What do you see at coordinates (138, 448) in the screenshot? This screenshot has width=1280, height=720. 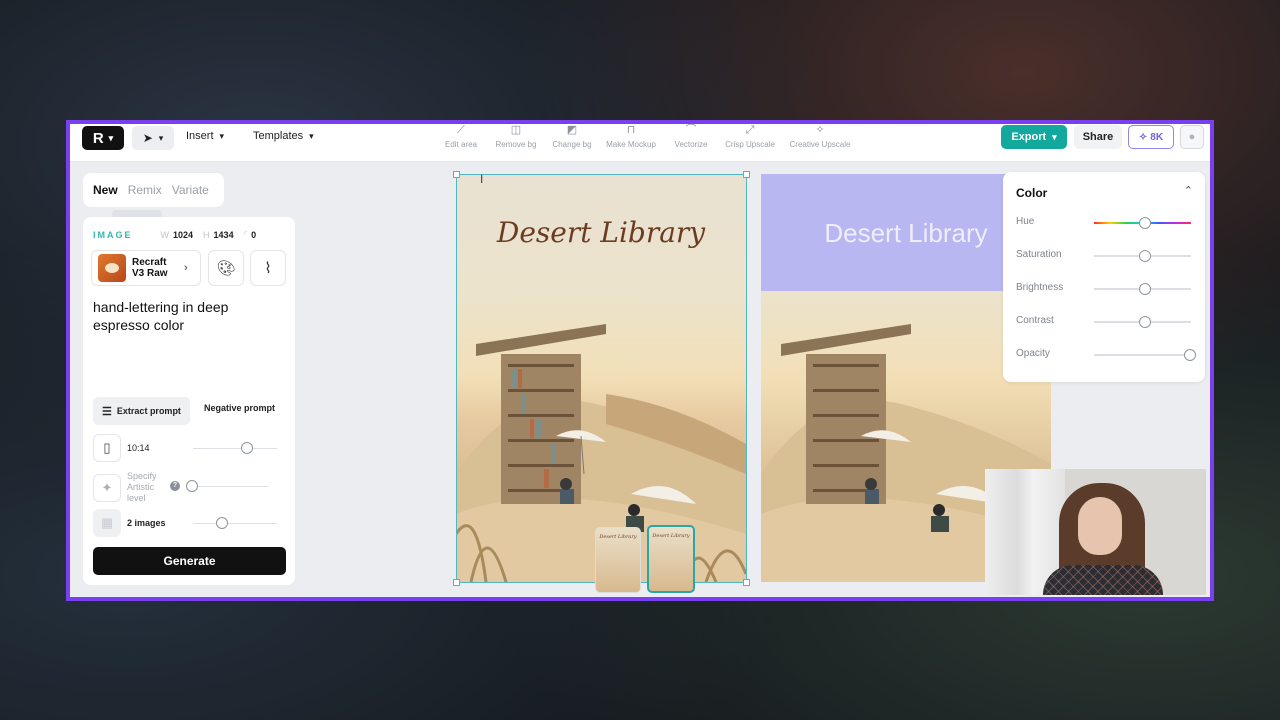 I see `ratio-label: 10:14` at bounding box center [138, 448].